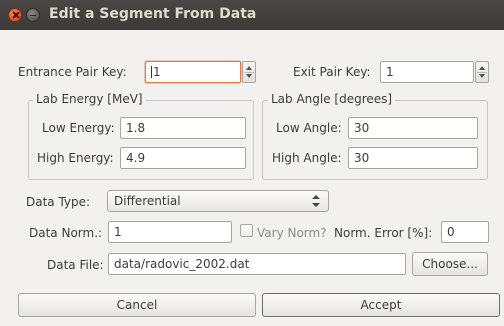  I want to click on low-angle-input: 30, so click(413, 128).